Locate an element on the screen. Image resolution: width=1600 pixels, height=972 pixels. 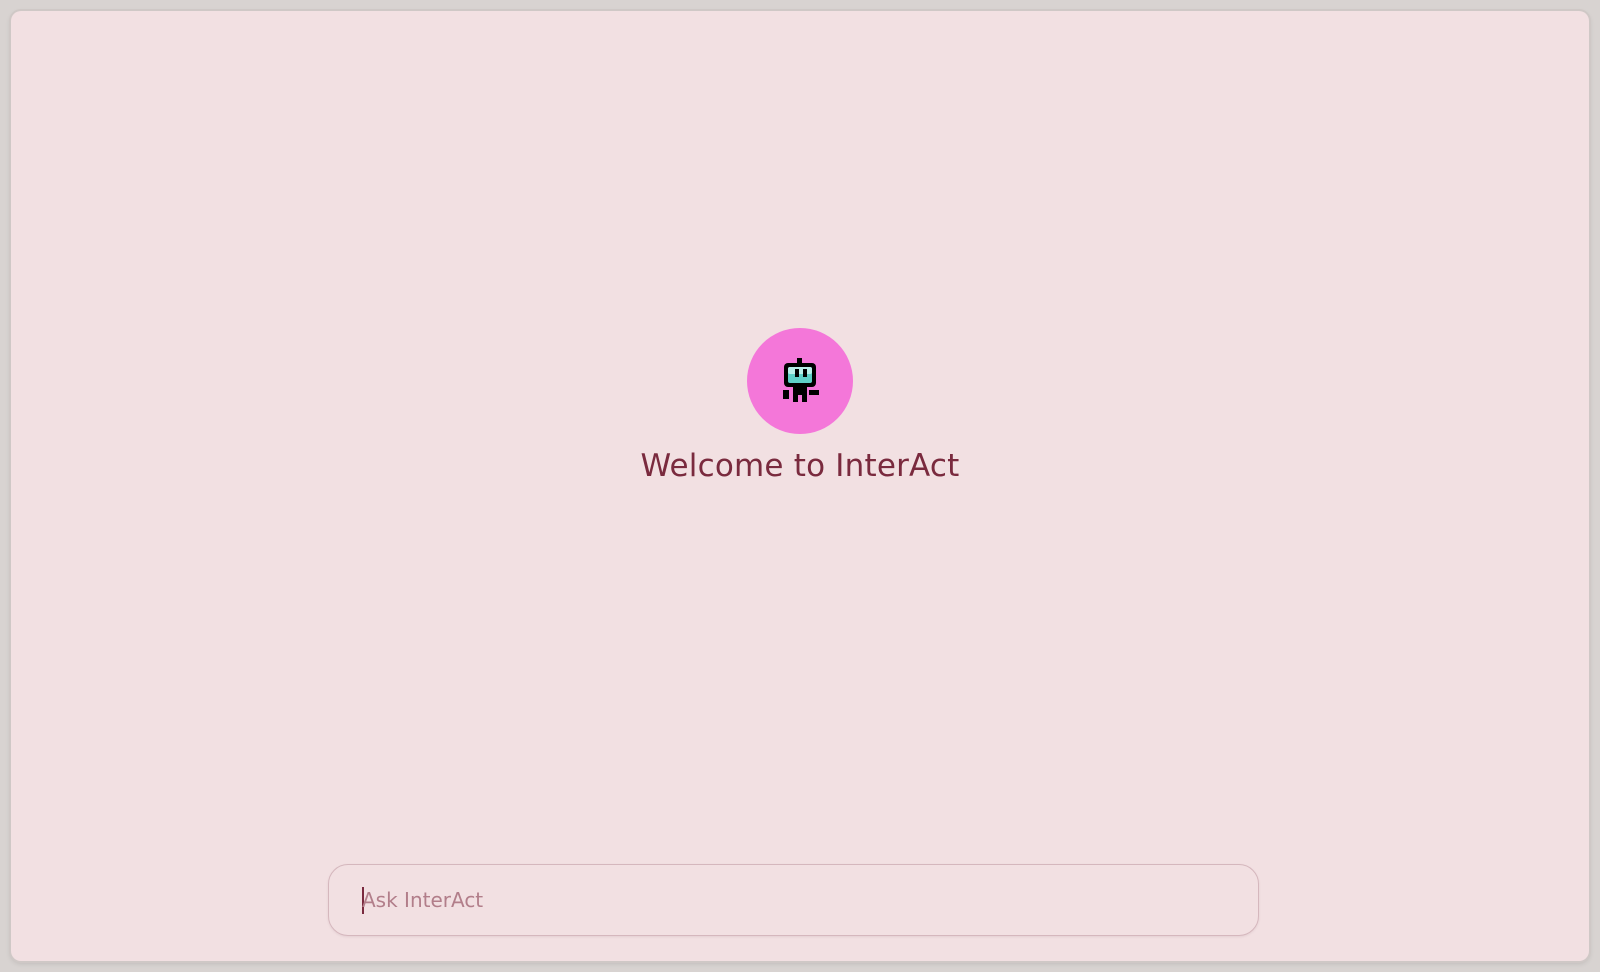
robot-icon is located at coordinates (801, 380).